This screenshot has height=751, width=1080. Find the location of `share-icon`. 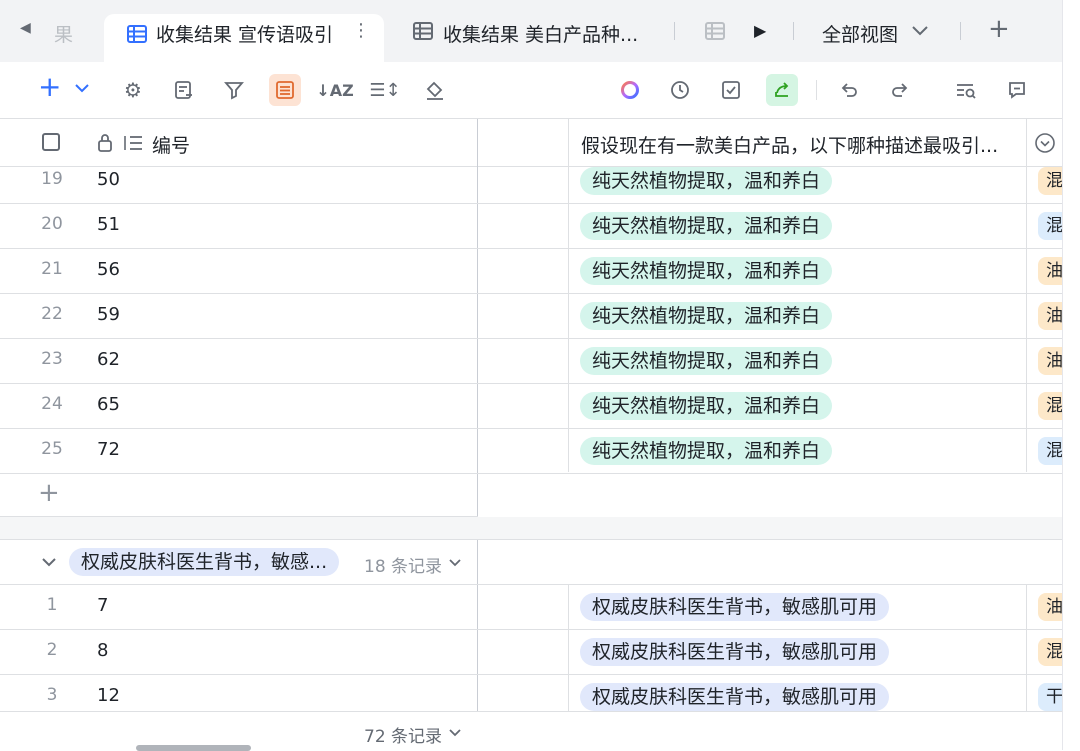

share-icon is located at coordinates (782, 90).